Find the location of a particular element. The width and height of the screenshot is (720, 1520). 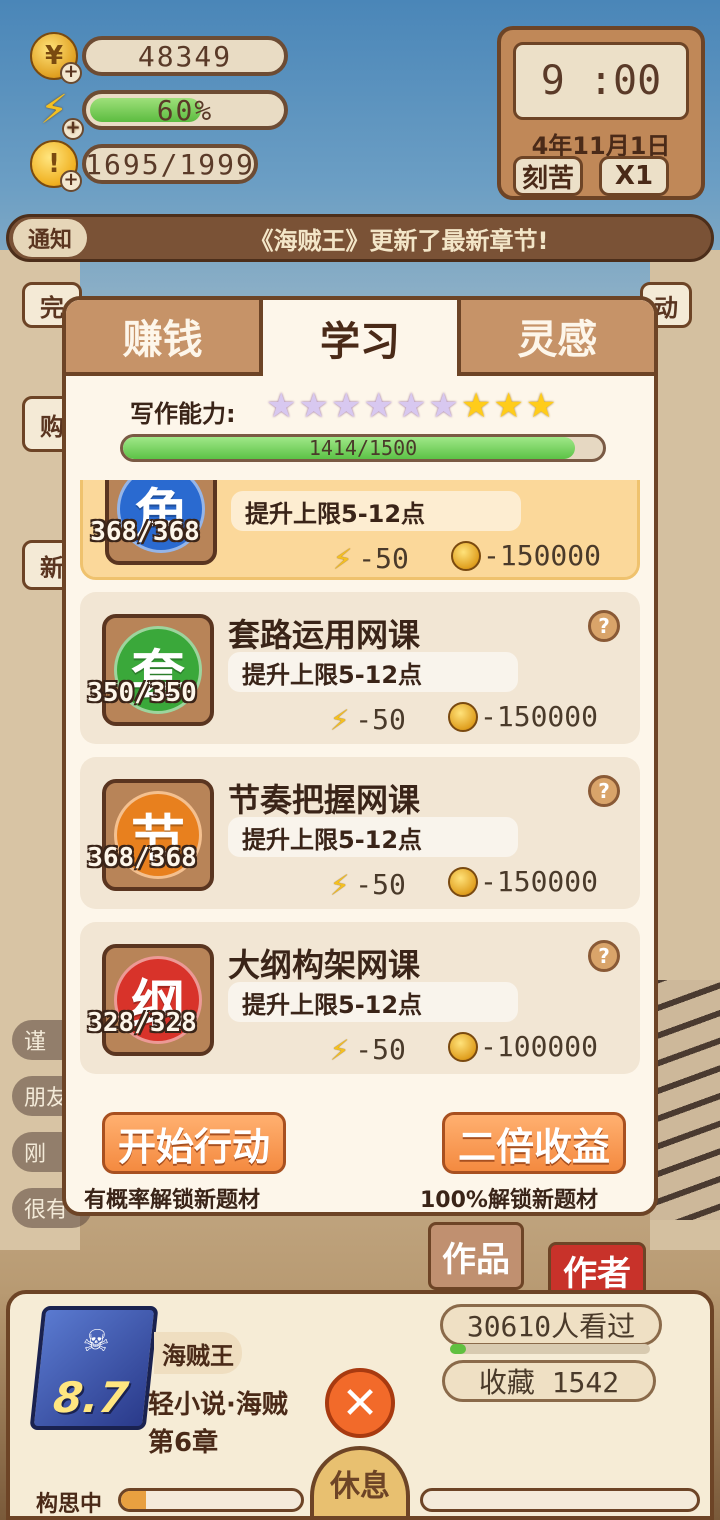

close-icon: ✕ is located at coordinates (360, 1403).